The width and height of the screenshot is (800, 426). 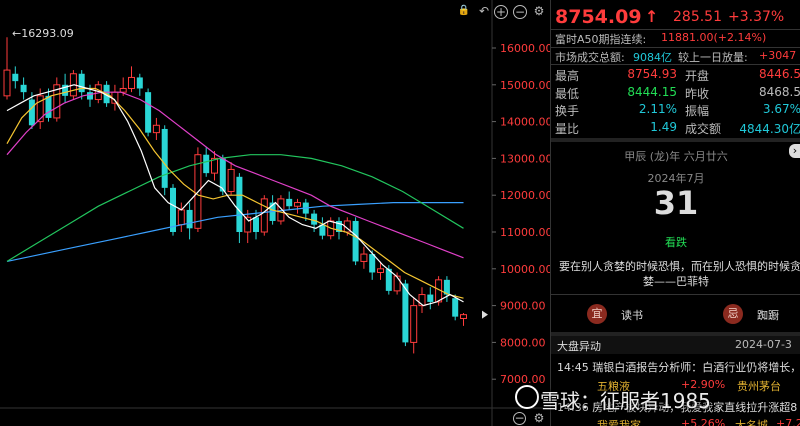 I want to click on news-item-1: 14:45 瑞银白酒报告分析师：白酒行业仍将增长，, so click(x=678, y=367).